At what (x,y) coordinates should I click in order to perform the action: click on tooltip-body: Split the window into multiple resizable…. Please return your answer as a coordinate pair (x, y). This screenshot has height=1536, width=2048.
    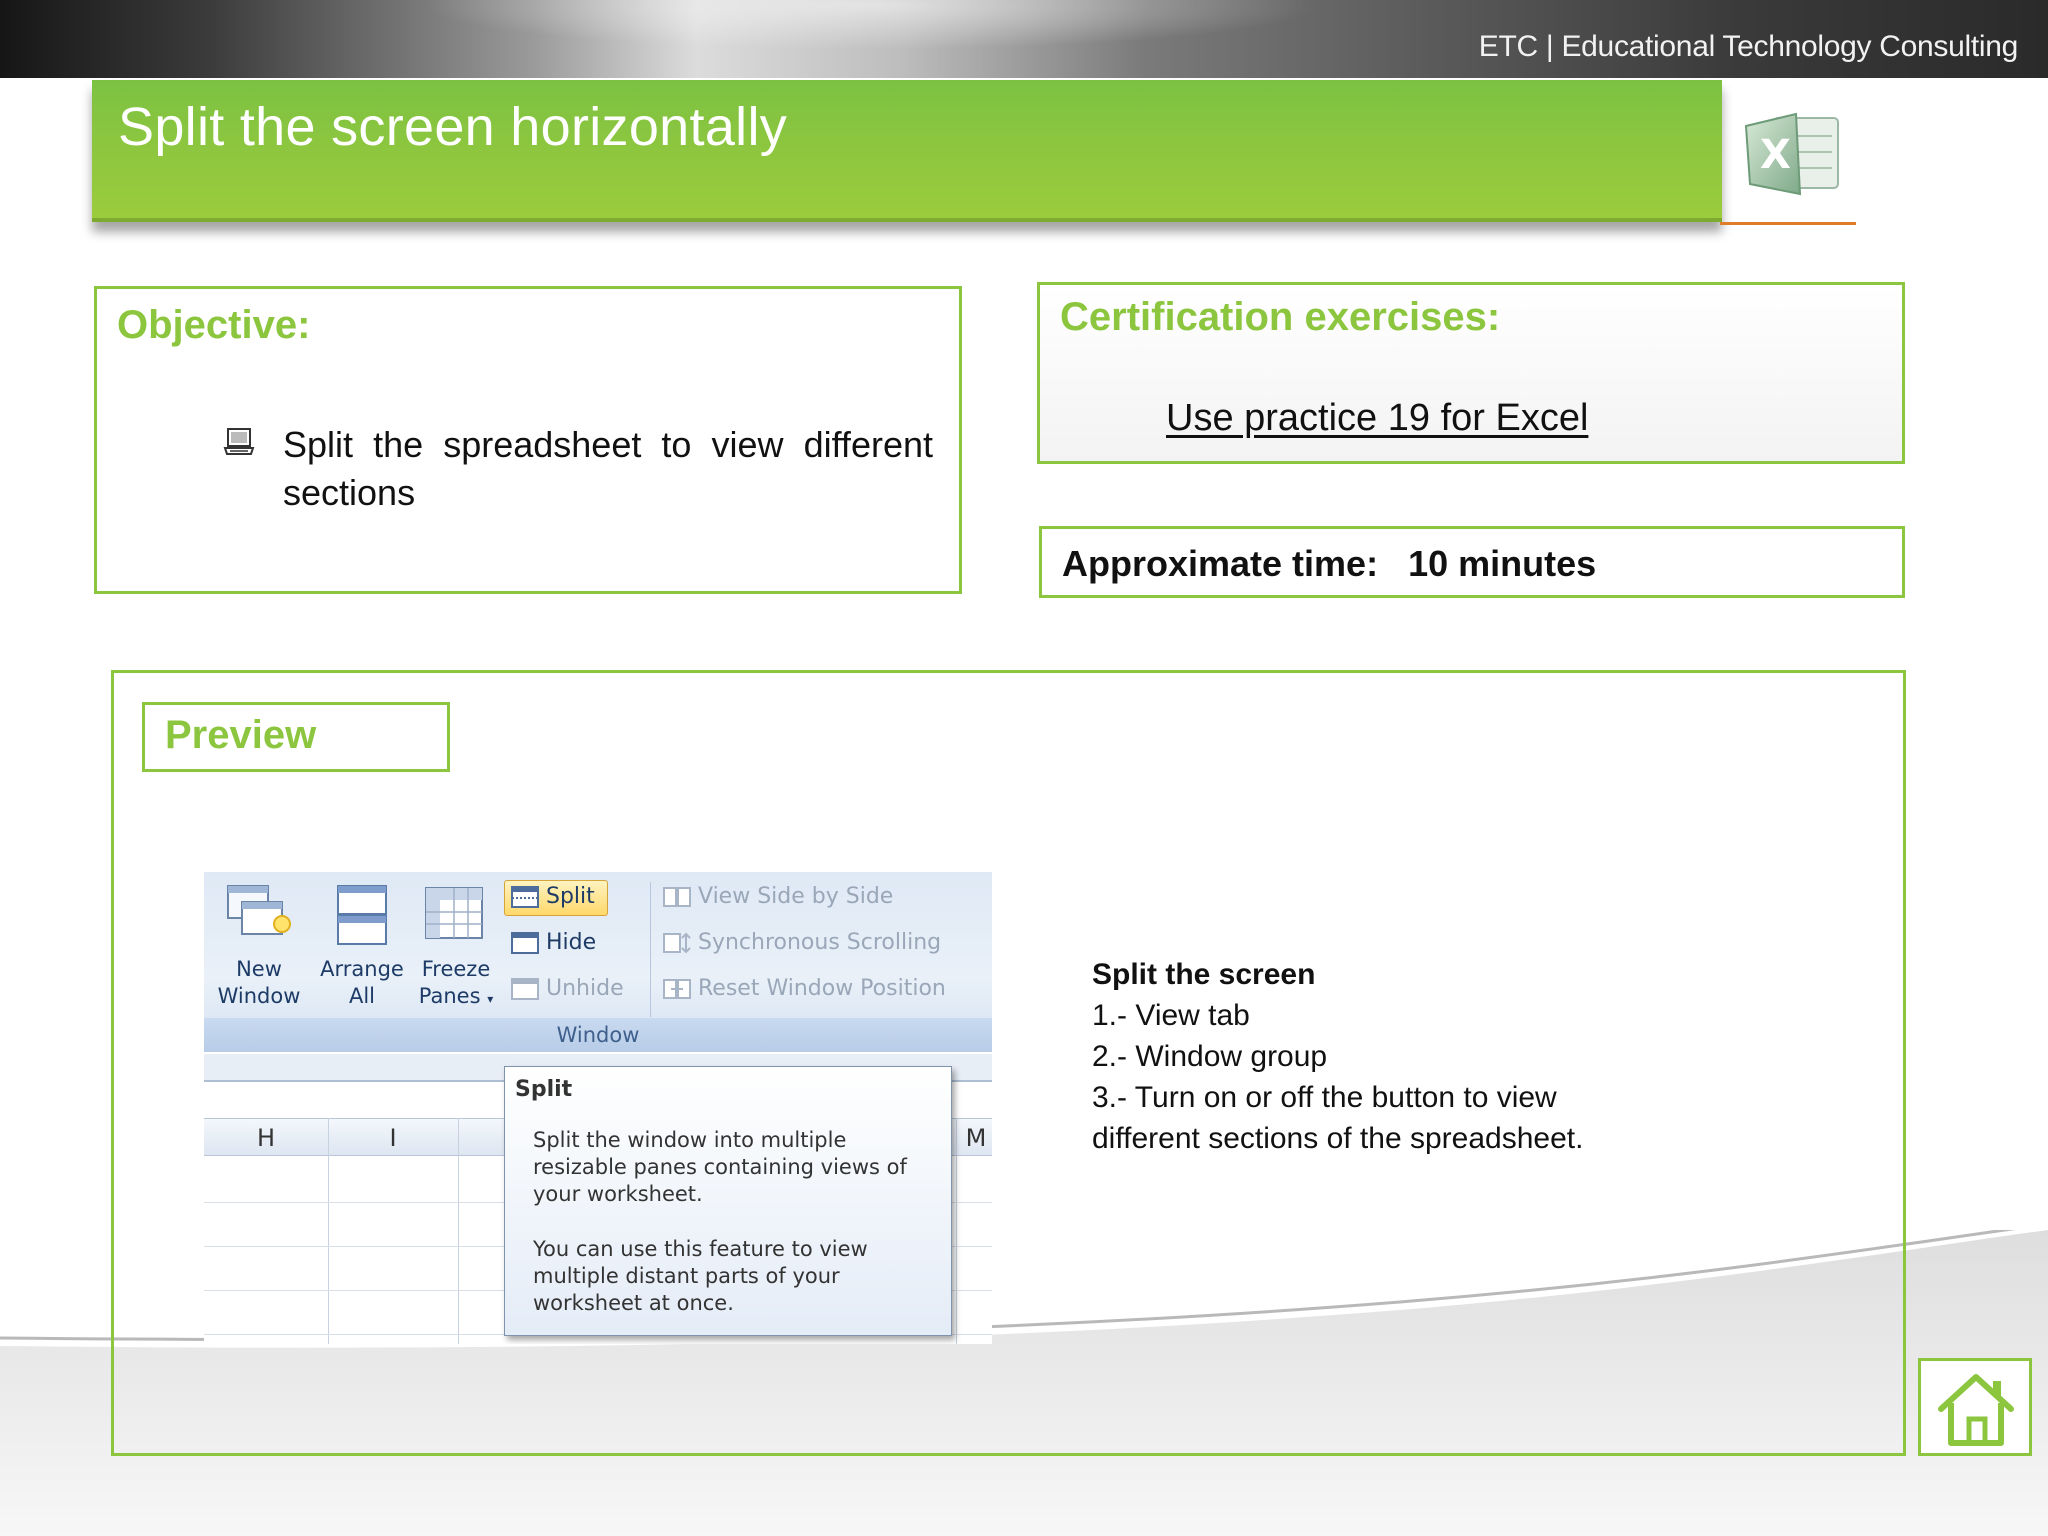
    Looking at the image, I should click on (738, 1235).